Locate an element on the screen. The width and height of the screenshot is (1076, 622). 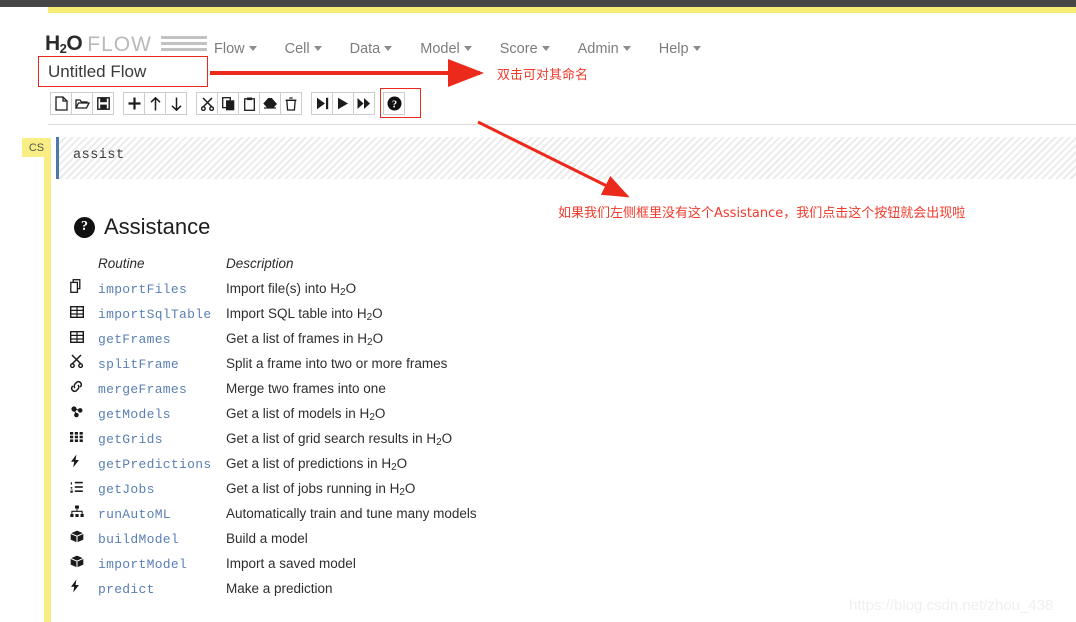
column-header-description: Description is located at coordinates (260, 263).